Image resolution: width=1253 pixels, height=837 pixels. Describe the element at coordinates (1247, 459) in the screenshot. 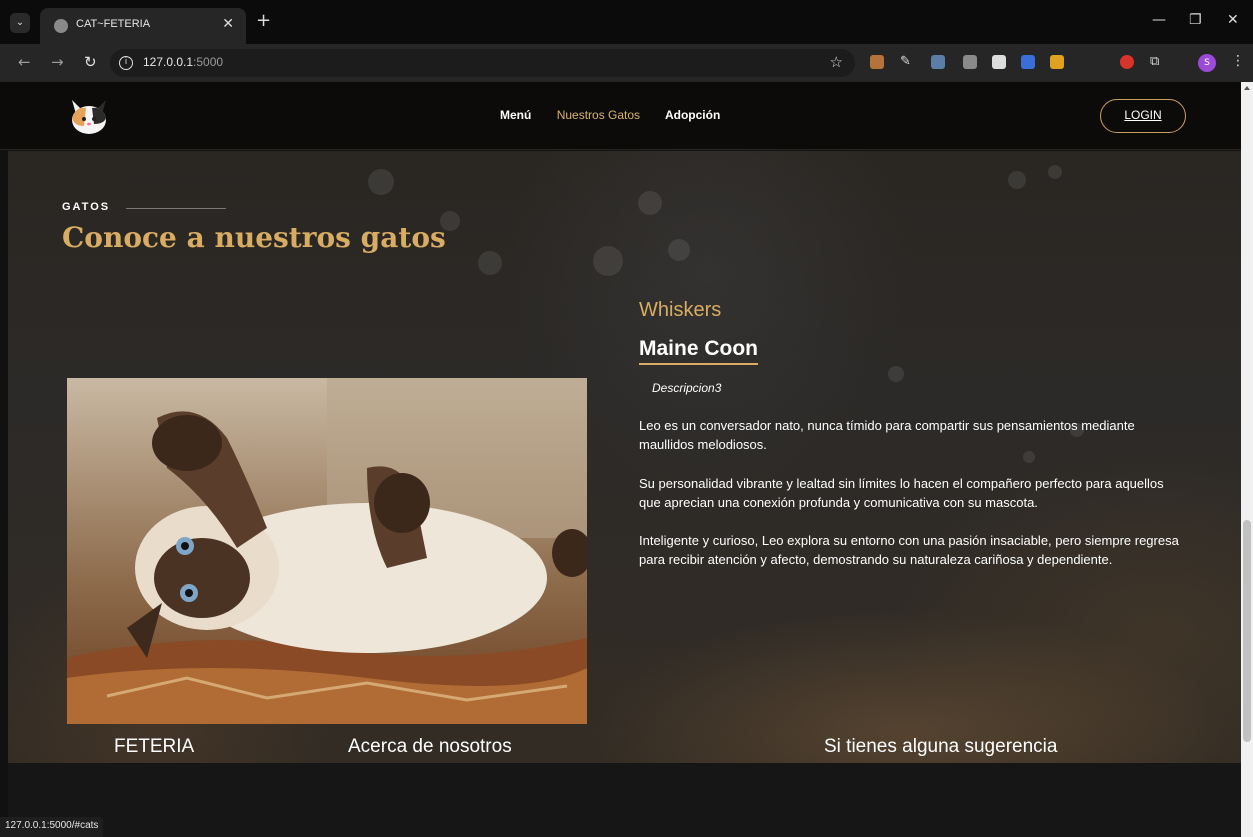

I see `page-scrollbar` at that location.